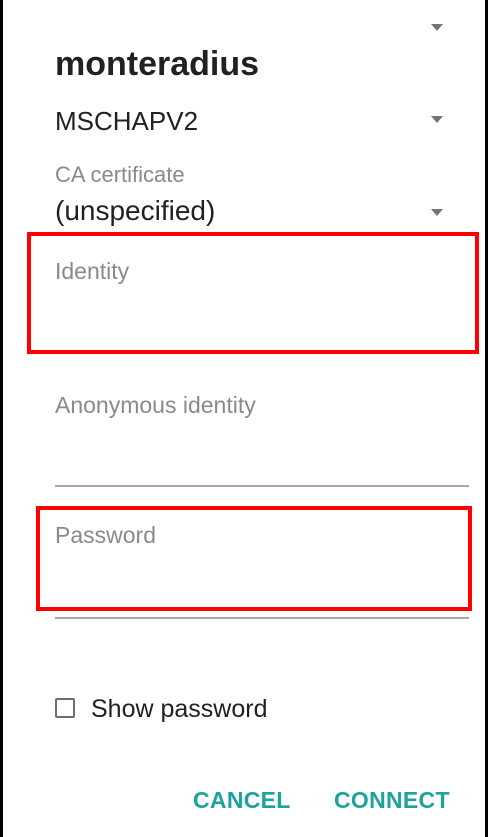 Image resolution: width=488 pixels, height=837 pixels. Describe the element at coordinates (105, 535) in the screenshot. I see `password-hint: Password` at that location.